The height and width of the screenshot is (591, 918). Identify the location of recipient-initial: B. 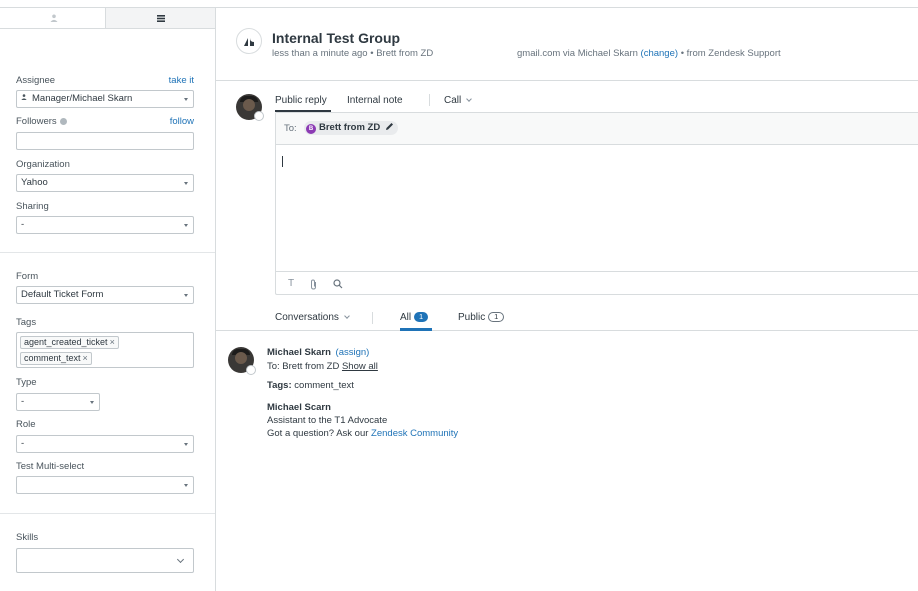
(311, 129).